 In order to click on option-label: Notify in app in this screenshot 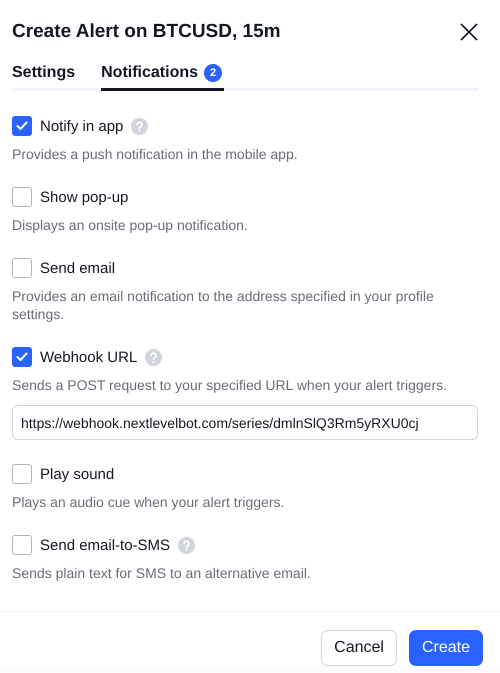, I will do `click(82, 126)`.